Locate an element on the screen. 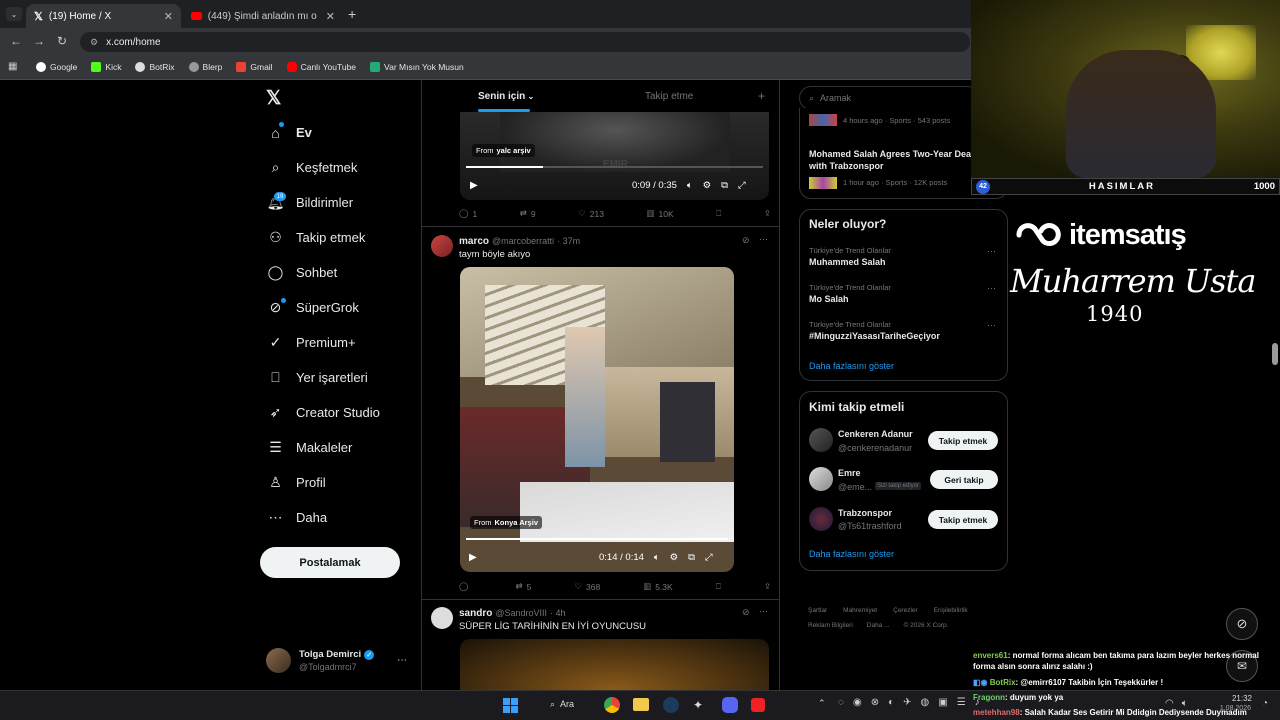  tab-following: Takip etme is located at coordinates (669, 96).